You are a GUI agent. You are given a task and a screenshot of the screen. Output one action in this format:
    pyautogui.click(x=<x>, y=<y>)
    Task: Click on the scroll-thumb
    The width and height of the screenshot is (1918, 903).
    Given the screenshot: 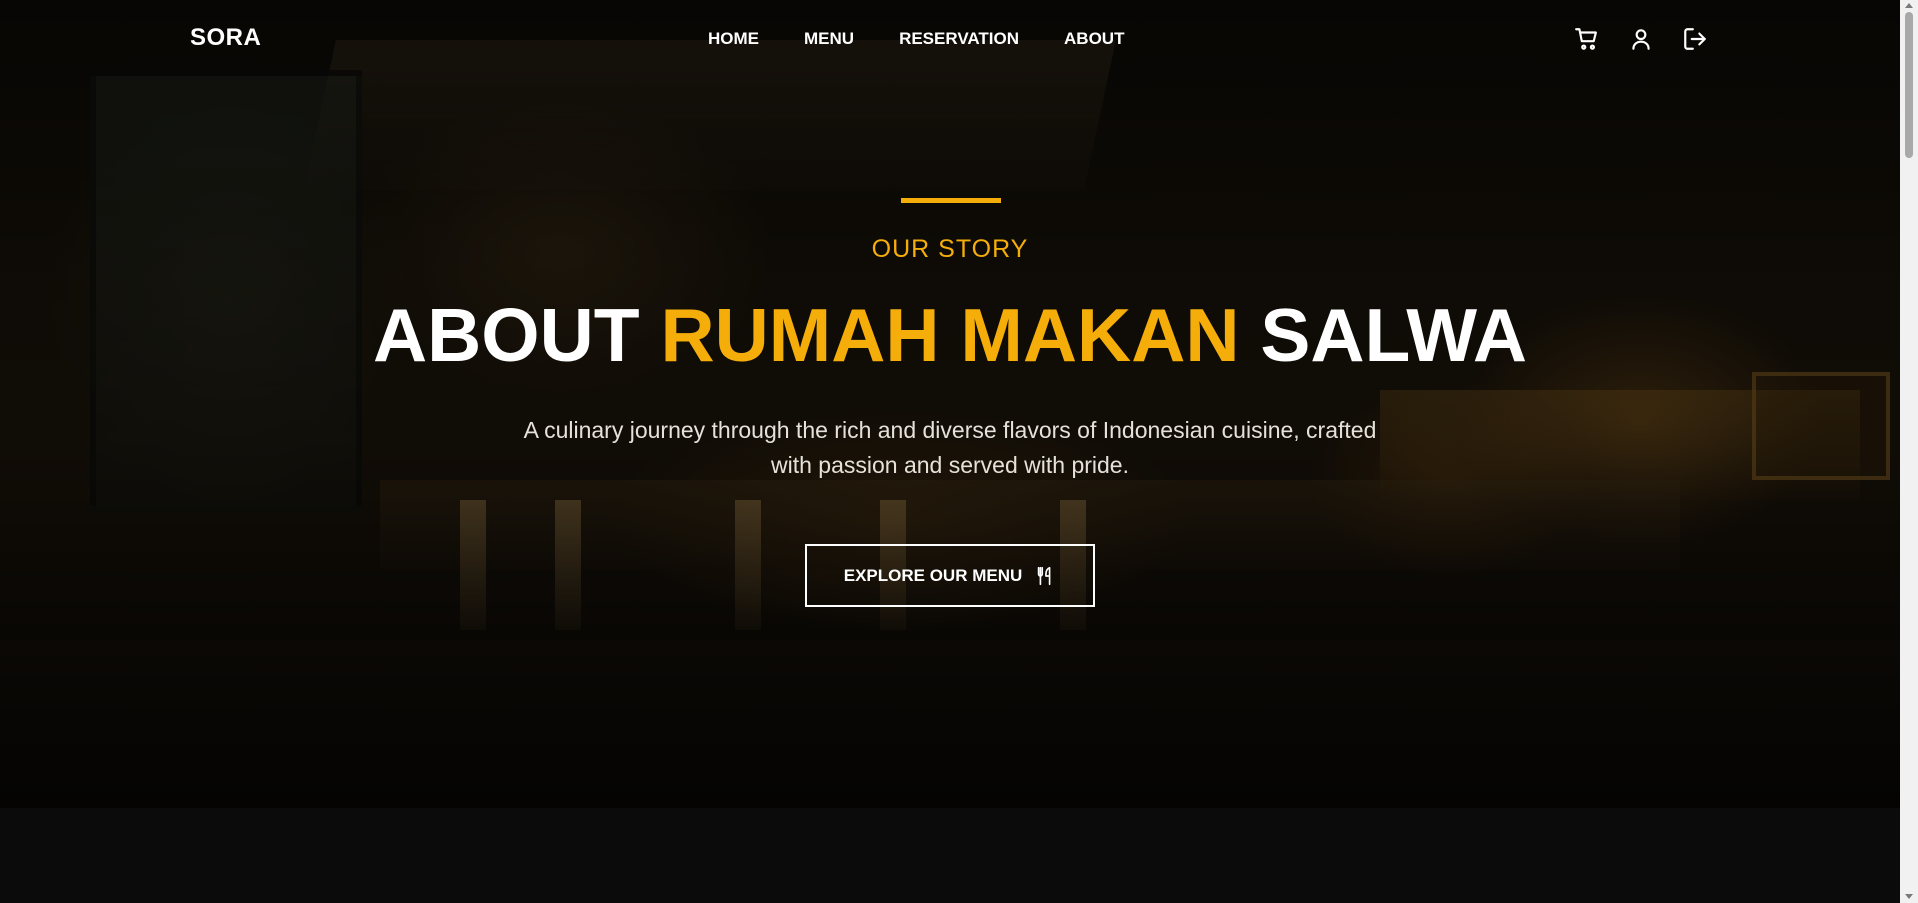 What is the action you would take?
    pyautogui.click(x=1909, y=85)
    